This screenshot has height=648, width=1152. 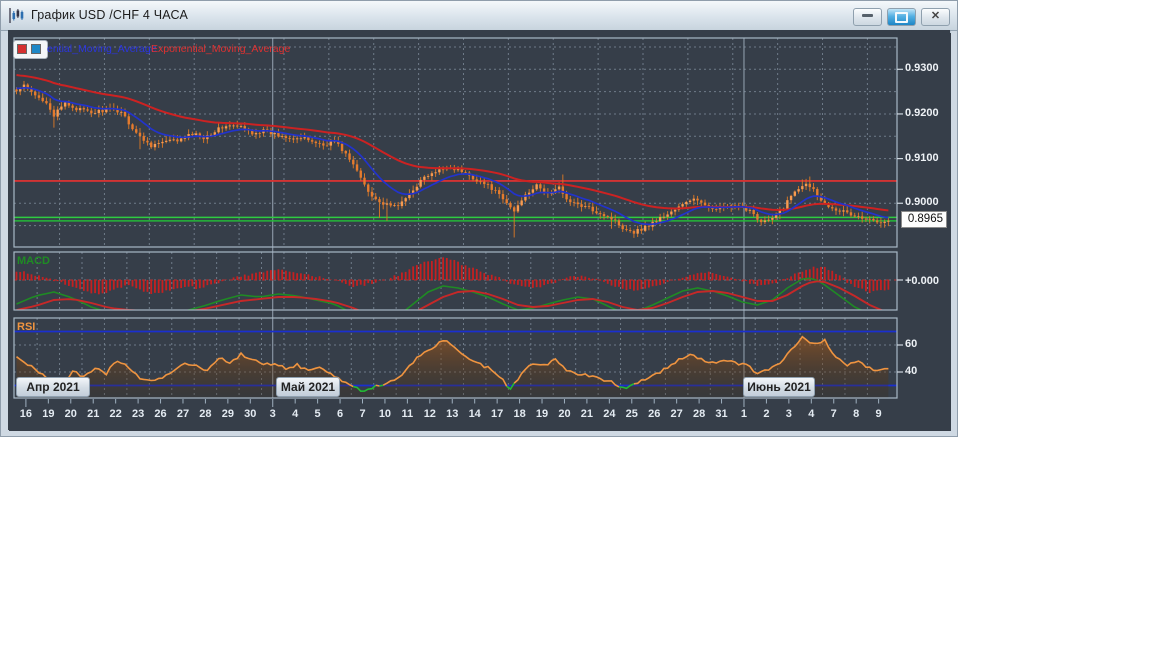 I want to click on x-axis-date: 10, so click(x=385, y=414).